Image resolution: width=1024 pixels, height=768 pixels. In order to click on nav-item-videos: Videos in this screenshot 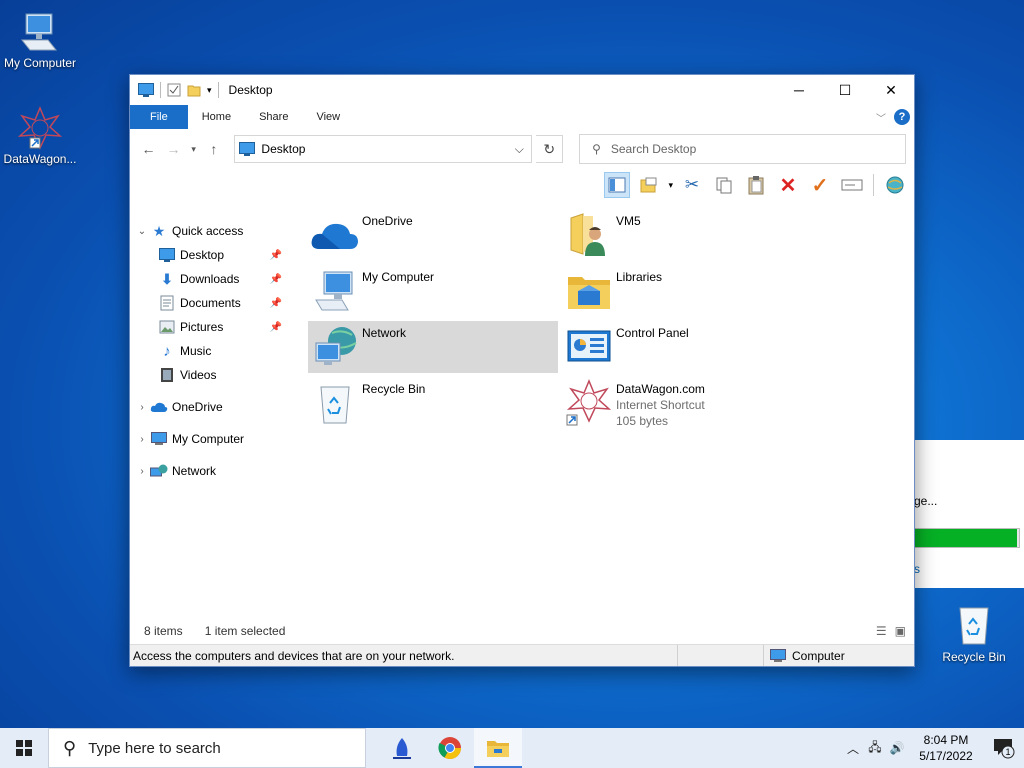, I will do `click(211, 375)`.